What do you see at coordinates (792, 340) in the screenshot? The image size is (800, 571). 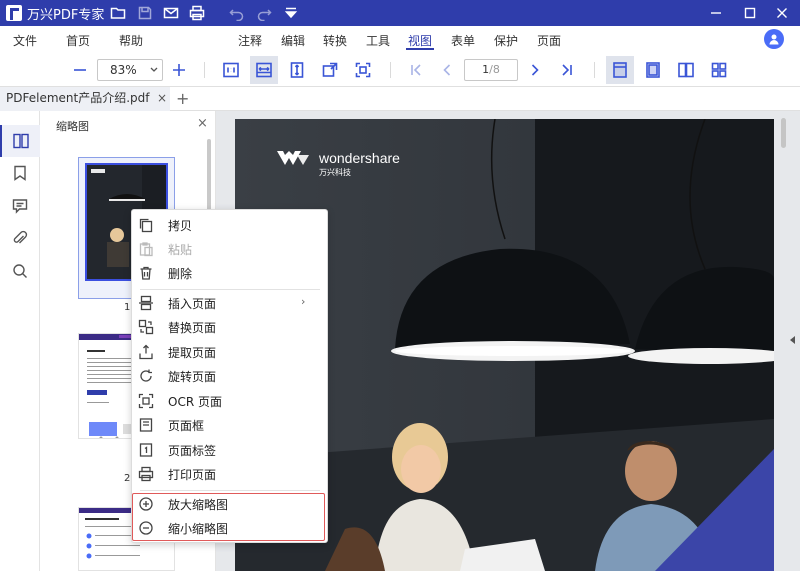 I see `collapse-right-panel-icon` at bounding box center [792, 340].